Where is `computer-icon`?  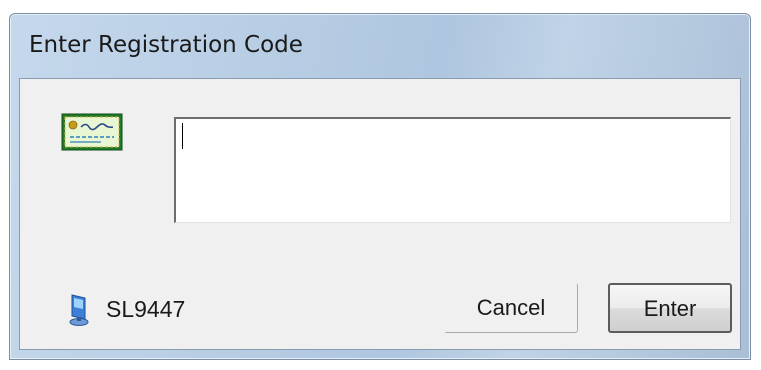
computer-icon is located at coordinates (79, 310).